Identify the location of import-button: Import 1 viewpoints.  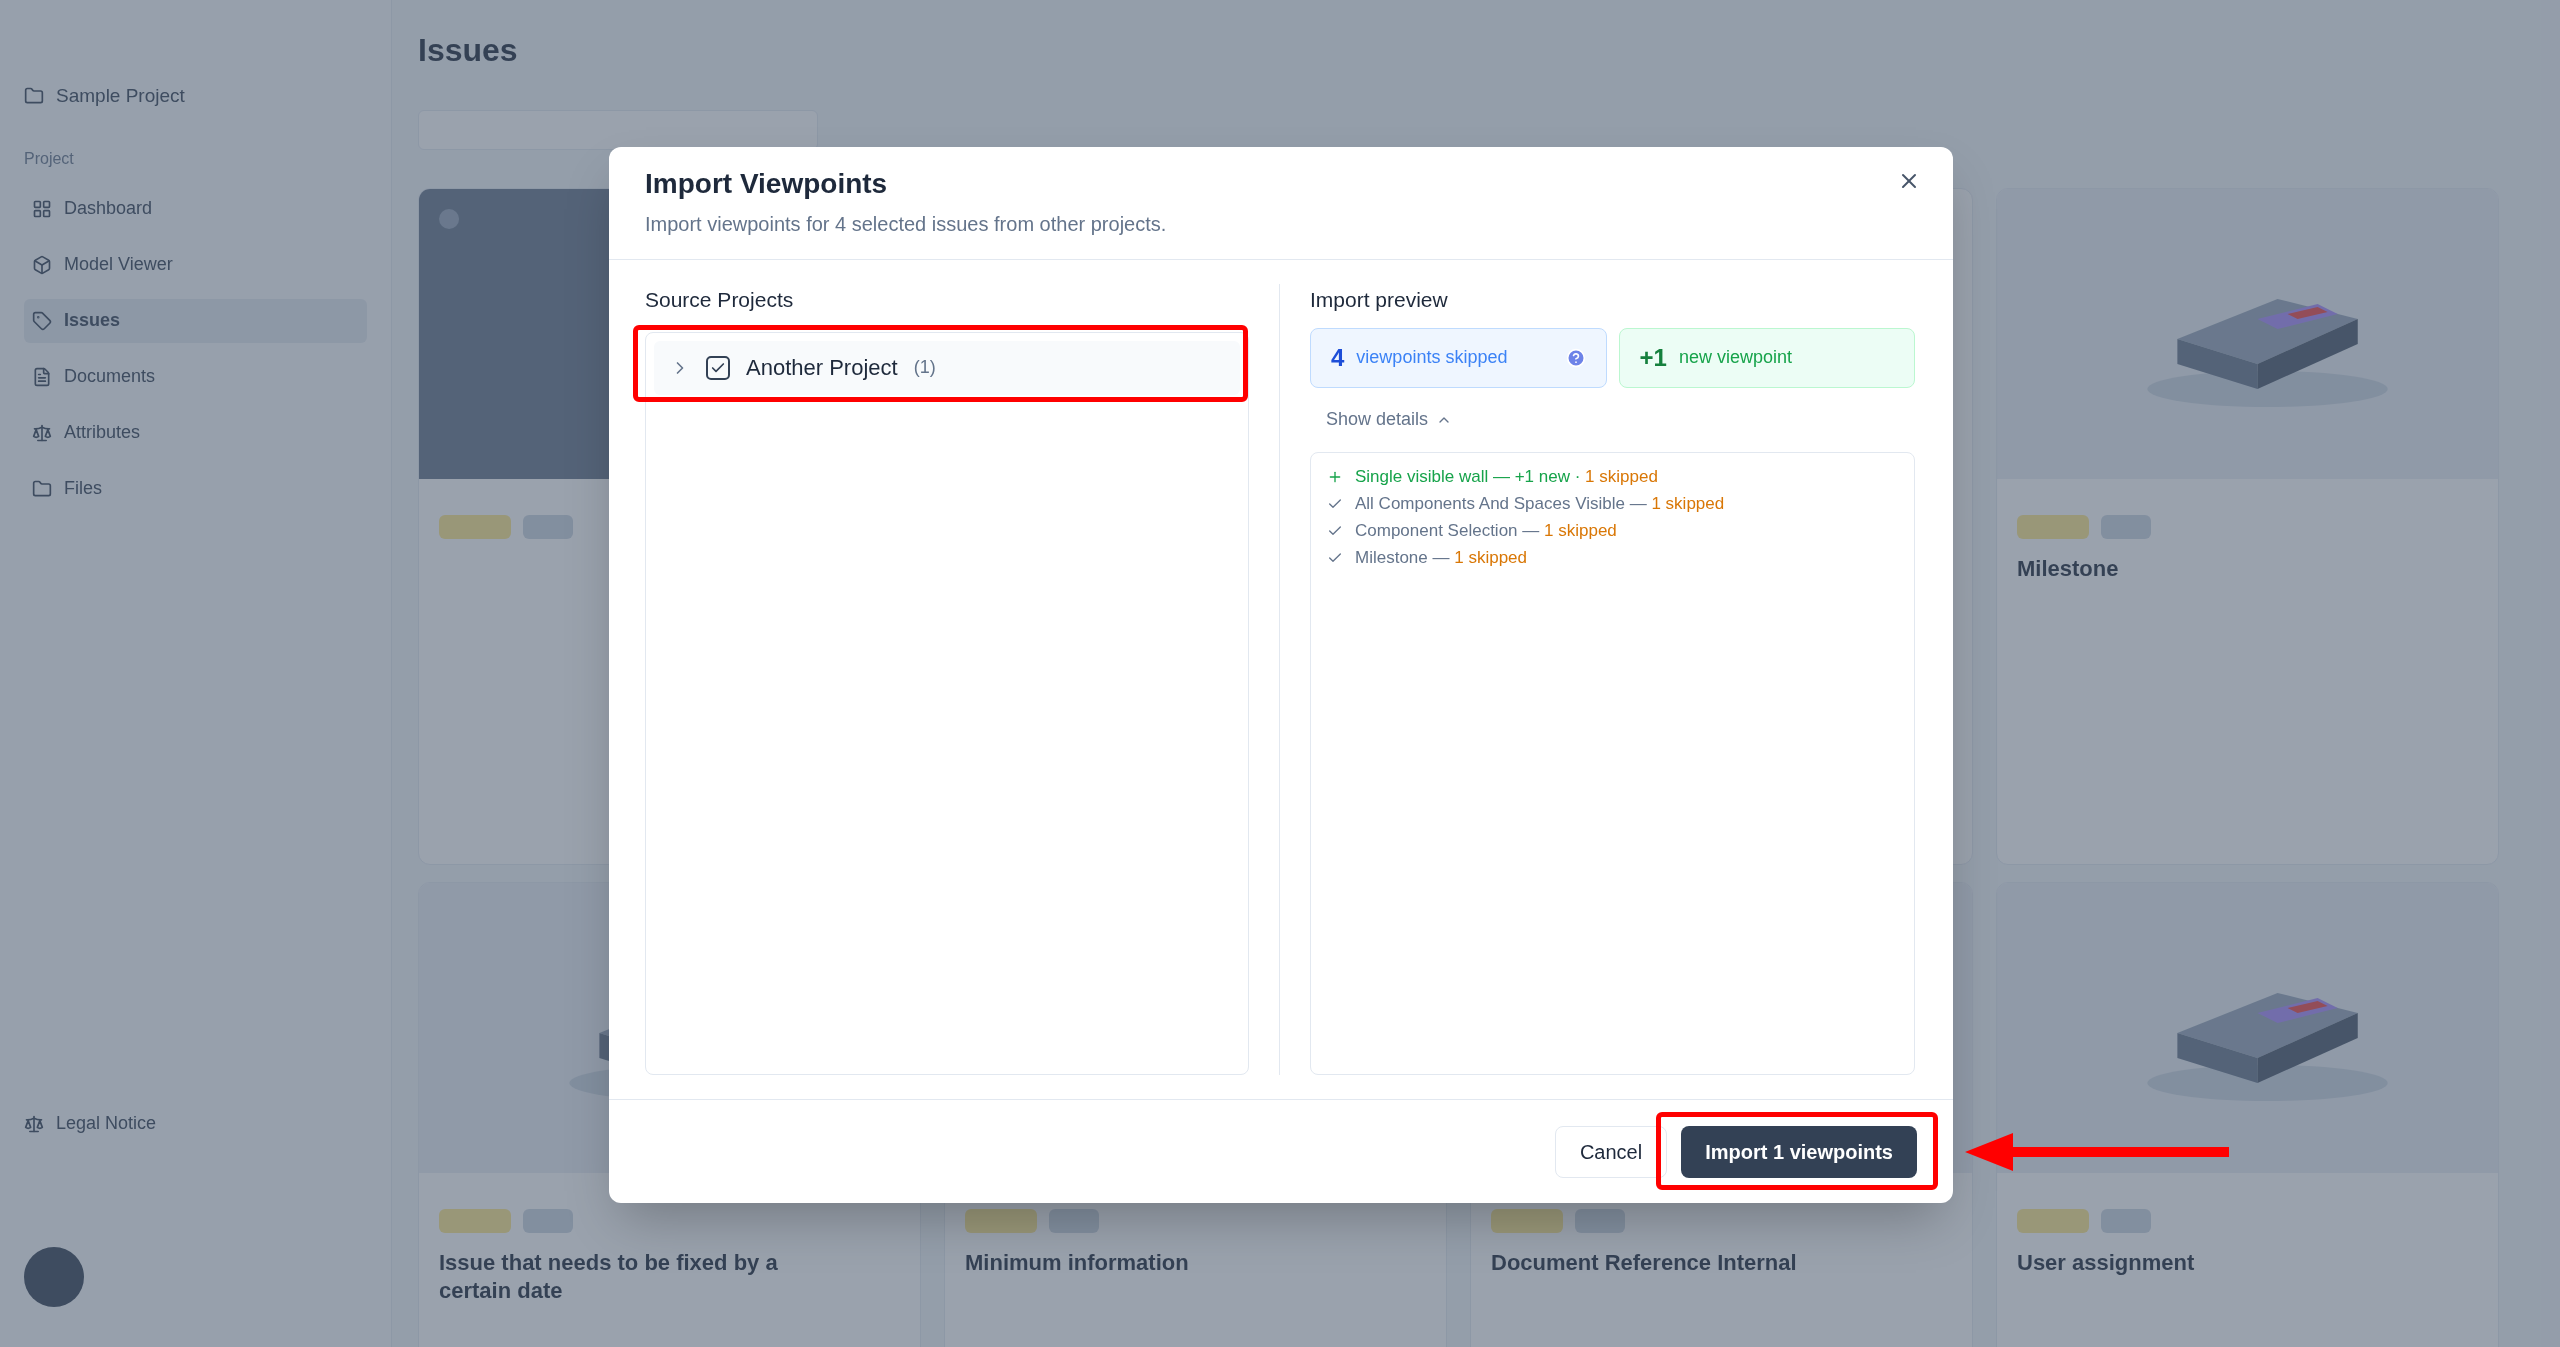
(1799, 1151).